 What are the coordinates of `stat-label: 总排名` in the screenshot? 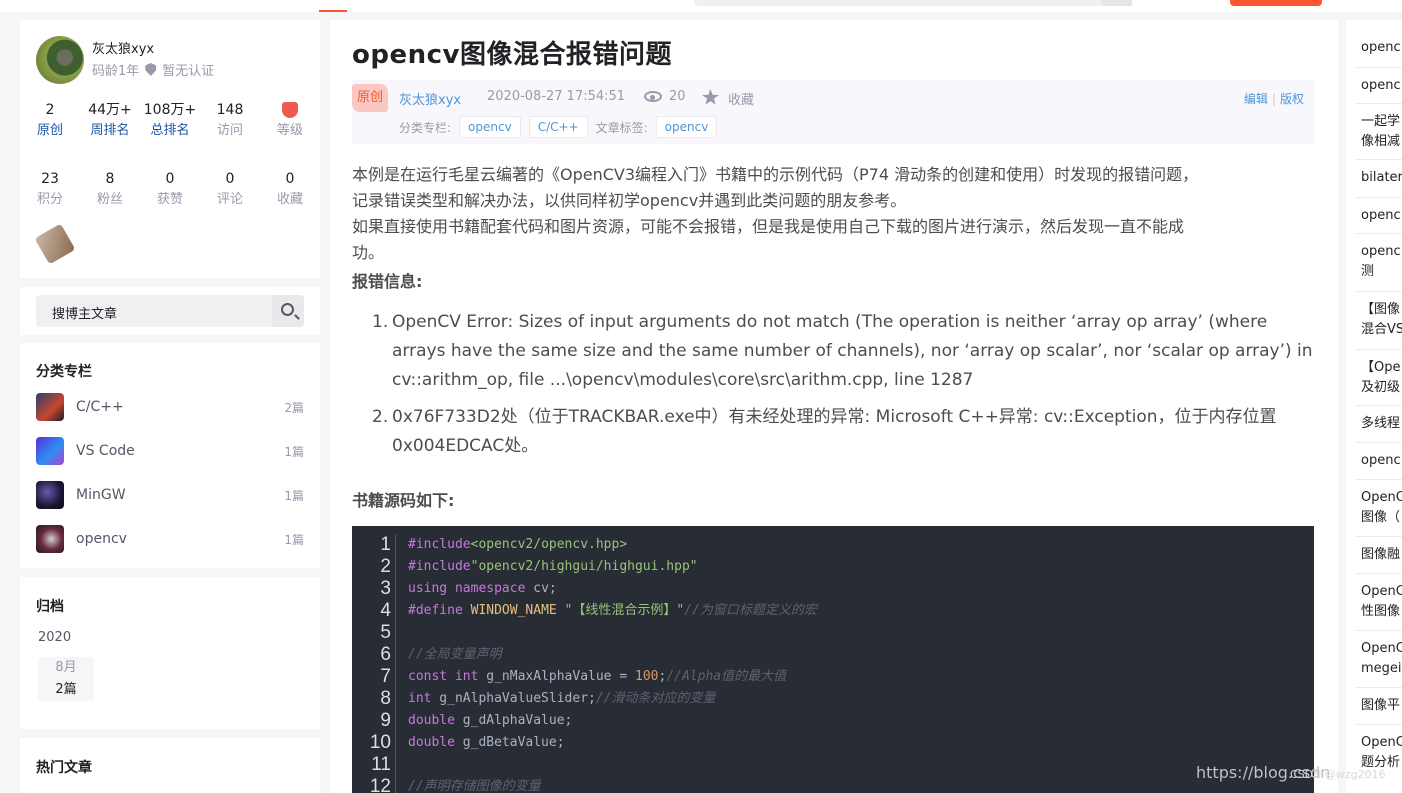 It's located at (170, 130).